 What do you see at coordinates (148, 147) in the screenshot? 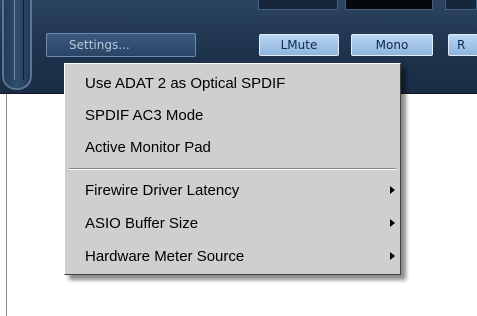
I see `menu-item-label: Active Monitor Pad` at bounding box center [148, 147].